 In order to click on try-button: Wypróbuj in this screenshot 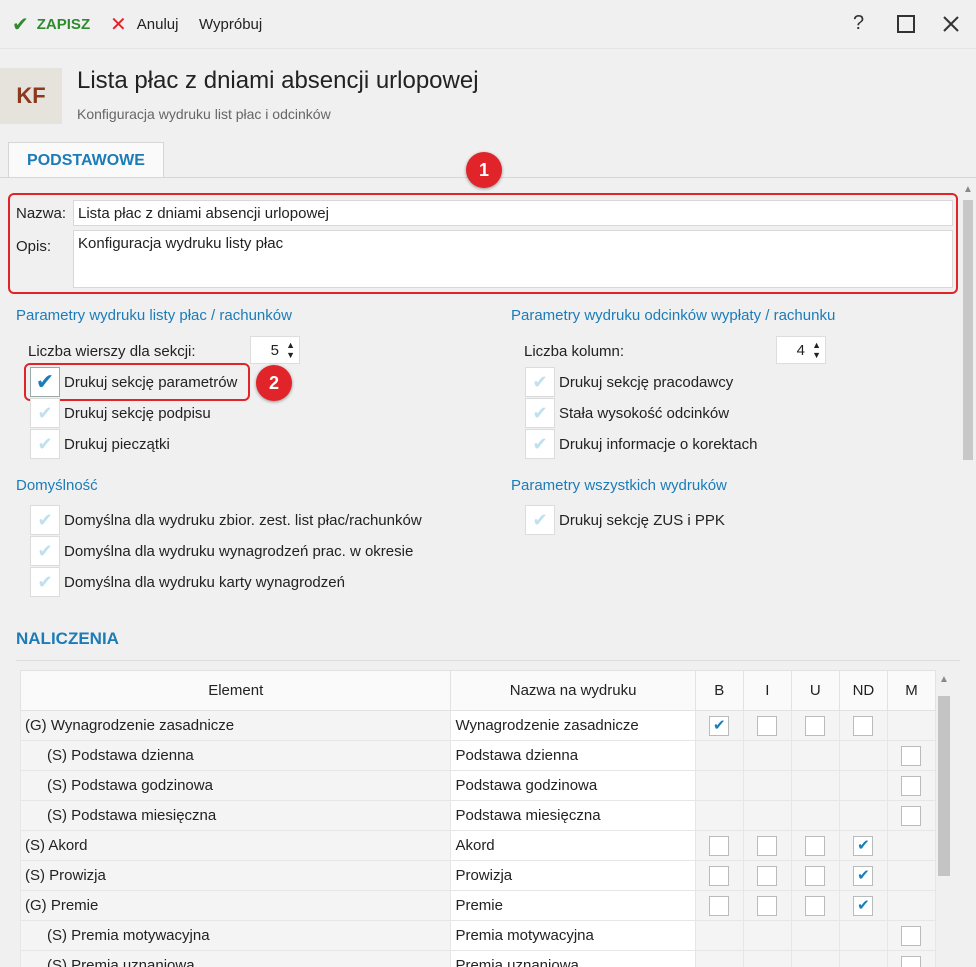, I will do `click(230, 24)`.